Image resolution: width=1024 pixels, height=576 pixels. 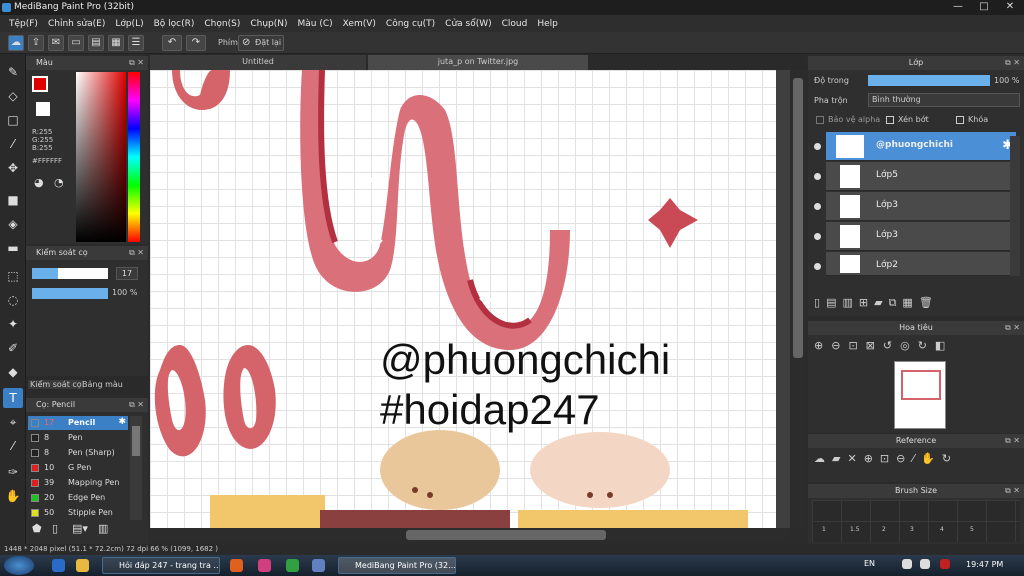 What do you see at coordinates (881, 302) in the screenshot?
I see `folder-icon: ▰` at bounding box center [881, 302].